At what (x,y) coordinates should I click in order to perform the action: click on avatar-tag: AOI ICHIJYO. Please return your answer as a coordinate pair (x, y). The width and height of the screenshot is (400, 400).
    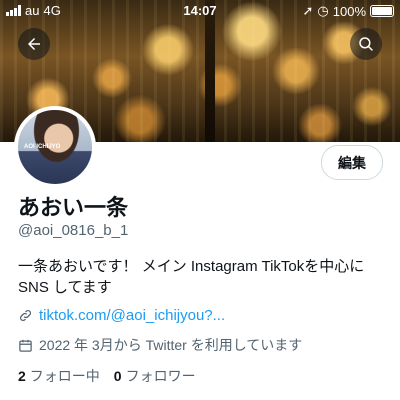
    Looking at the image, I should click on (42, 147).